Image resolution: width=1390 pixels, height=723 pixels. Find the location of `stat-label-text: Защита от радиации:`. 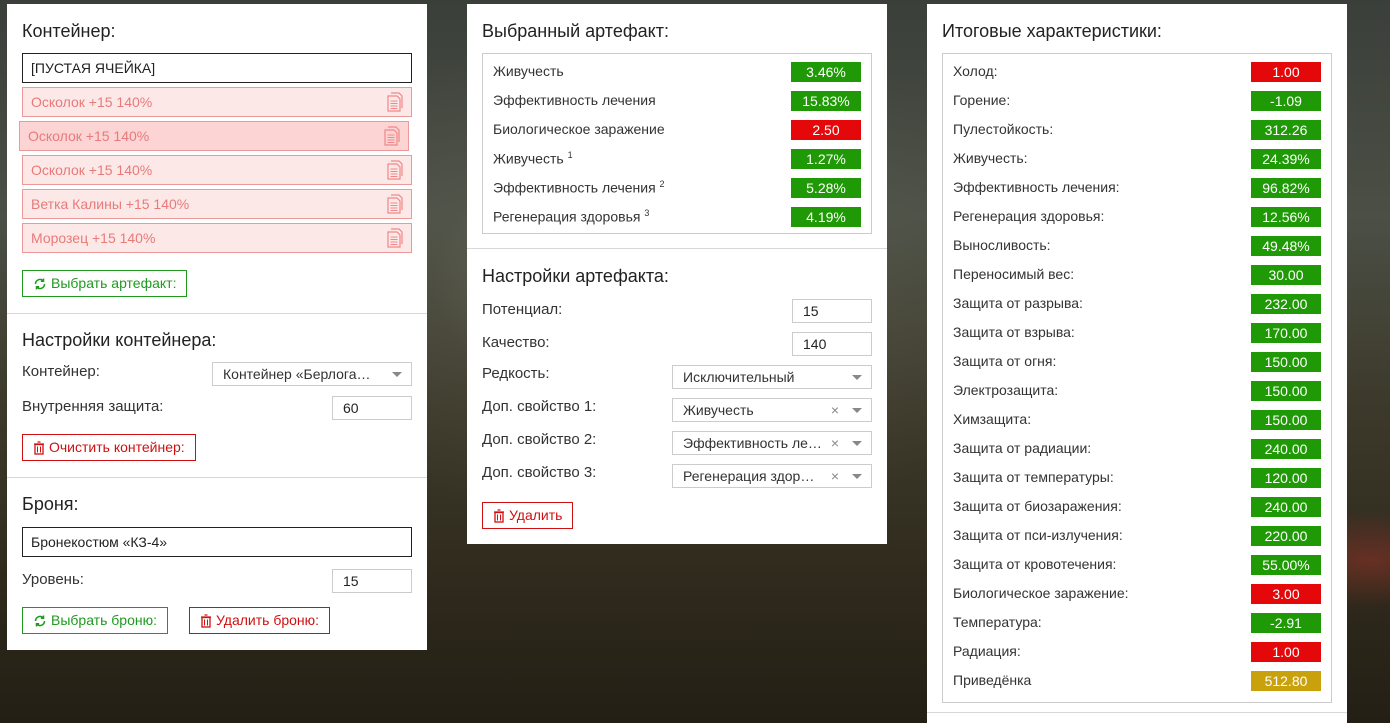

stat-label-text: Защита от радиации: is located at coordinates (1022, 448).